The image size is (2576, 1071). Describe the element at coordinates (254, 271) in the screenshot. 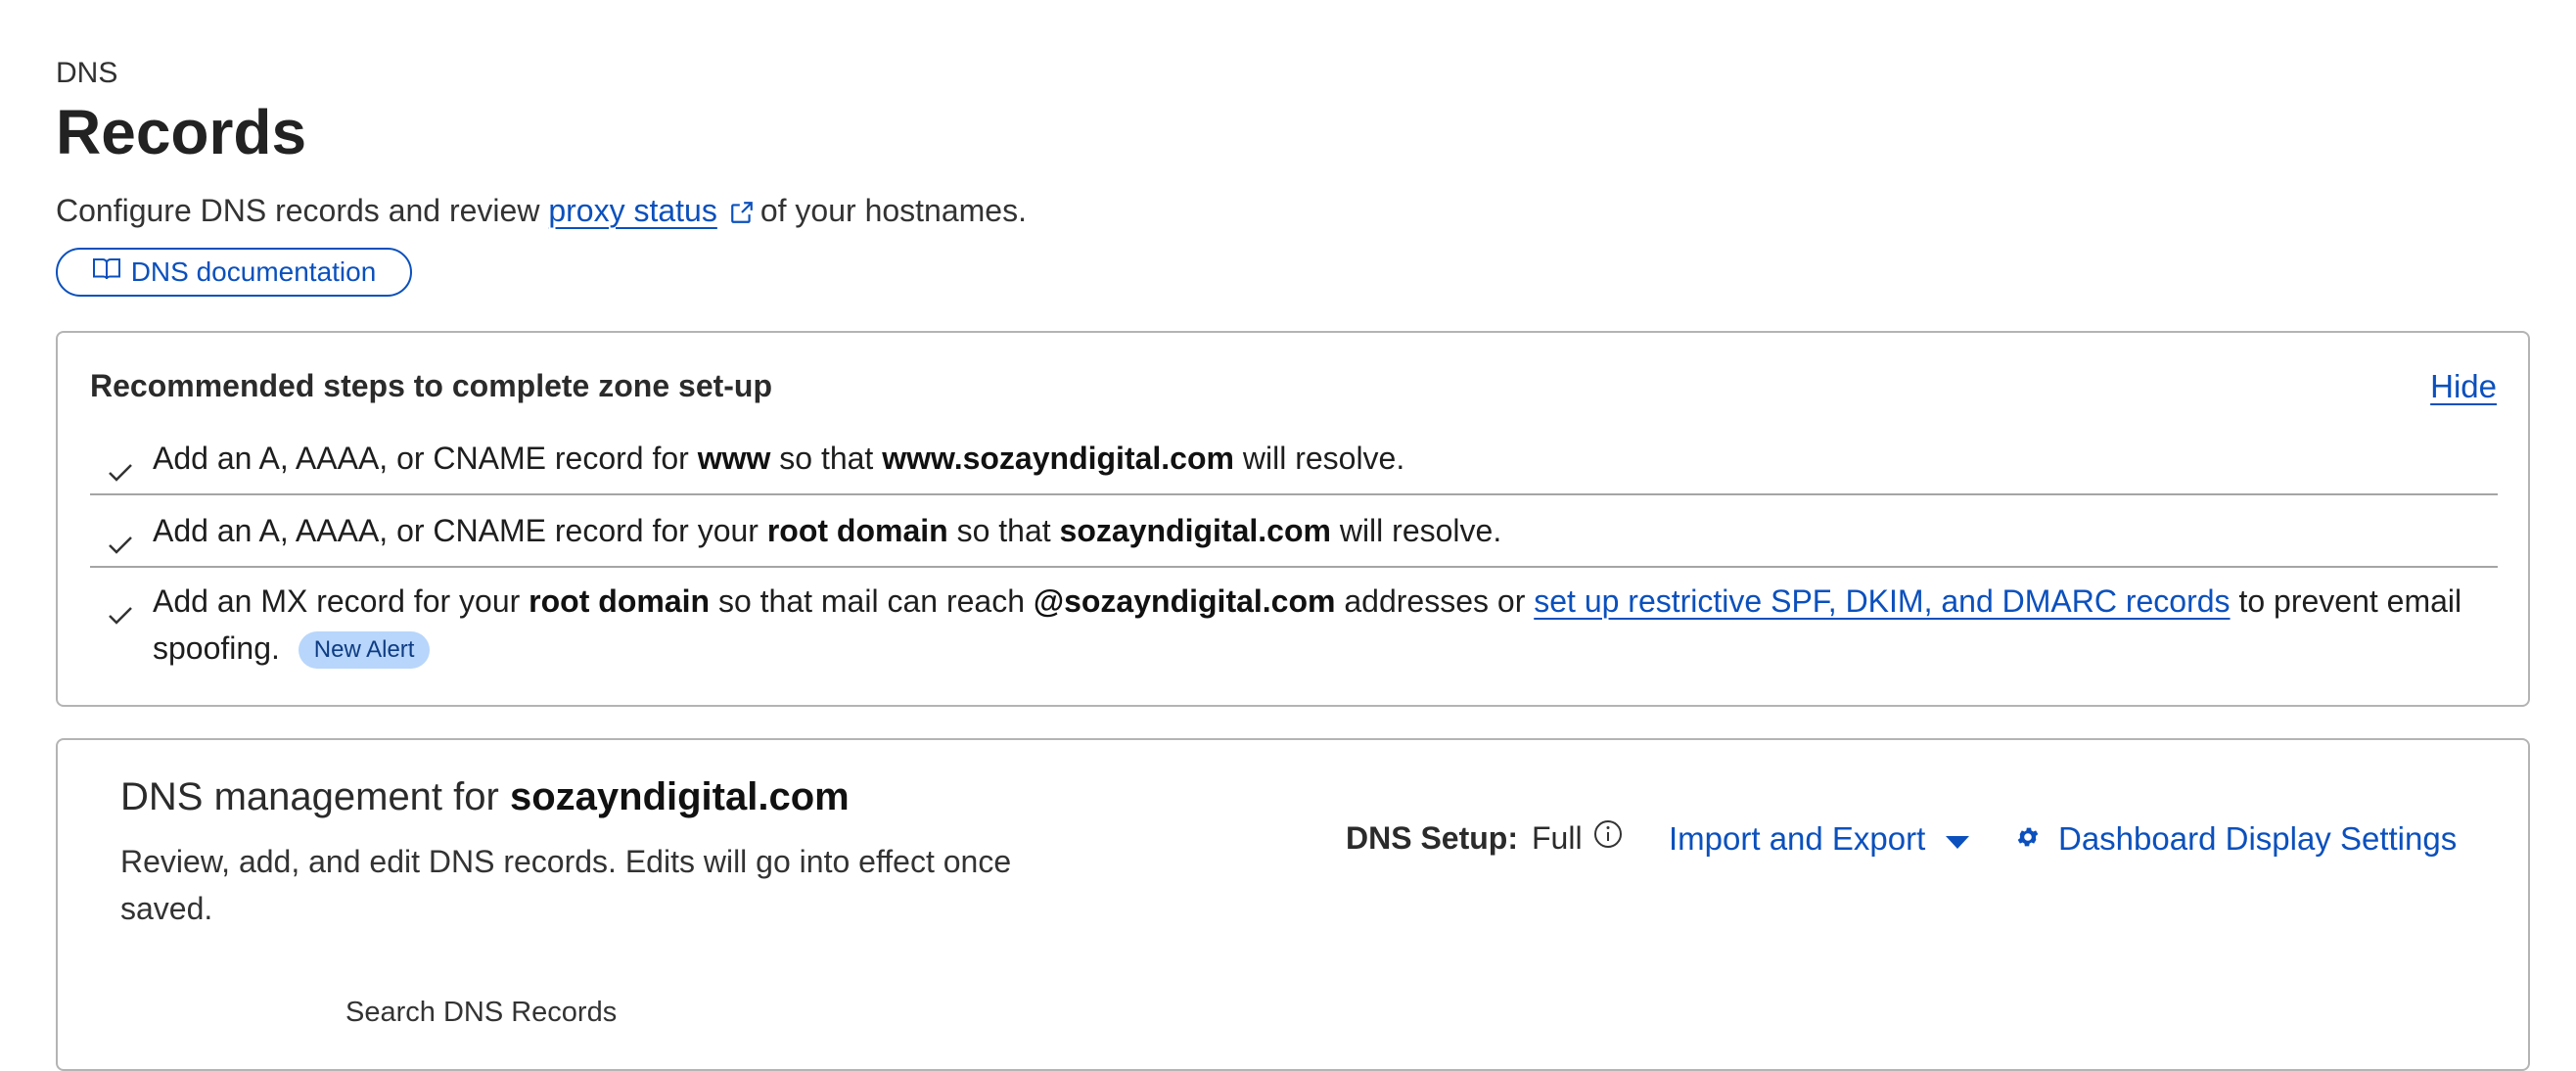

I see `dns-documentation-label: DNS documentation` at that location.